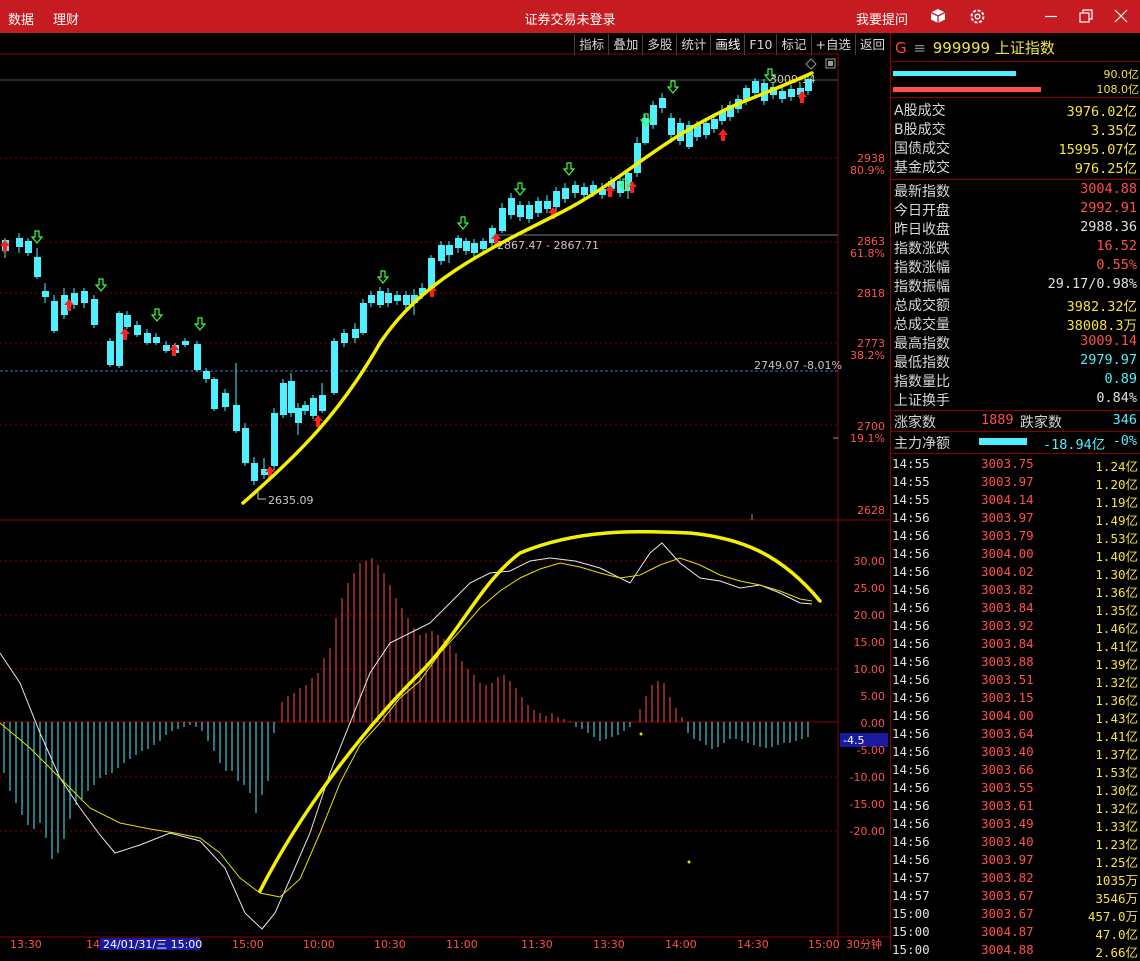  What do you see at coordinates (1101, 112) in the screenshot?
I see `quote-value: 3976.02亿` at bounding box center [1101, 112].